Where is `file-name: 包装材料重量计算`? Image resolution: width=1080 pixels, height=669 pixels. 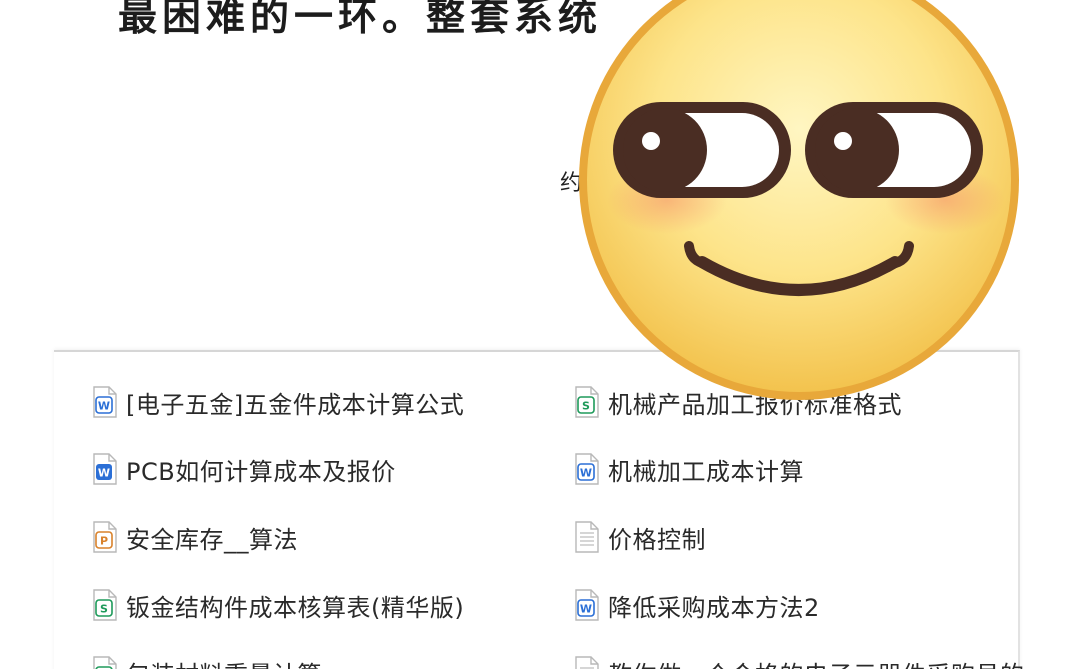 file-name: 包装材料重量计算 is located at coordinates (224, 662).